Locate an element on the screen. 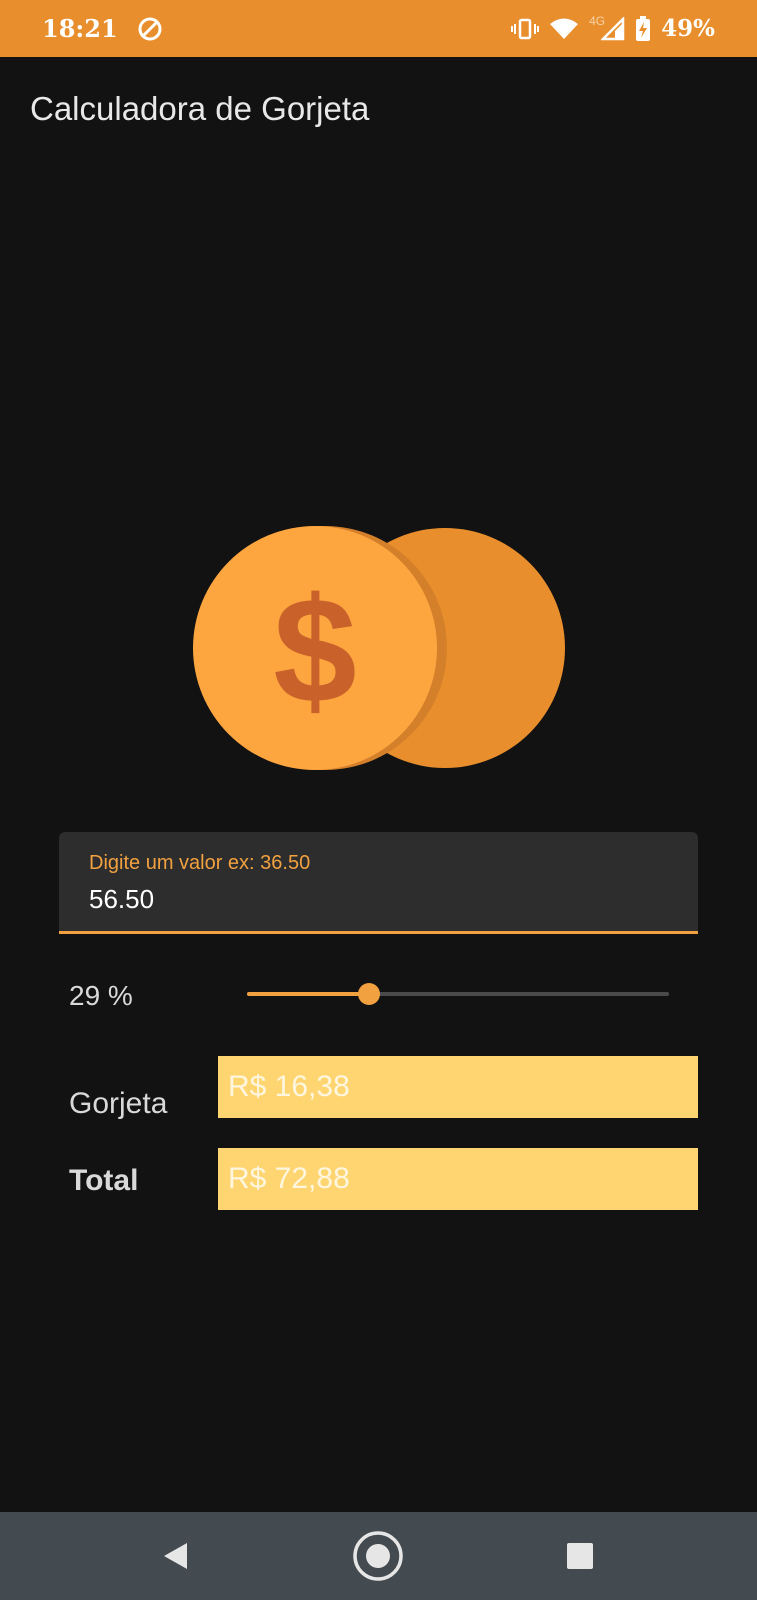  status-time: 18:21 is located at coordinates (80, 28).